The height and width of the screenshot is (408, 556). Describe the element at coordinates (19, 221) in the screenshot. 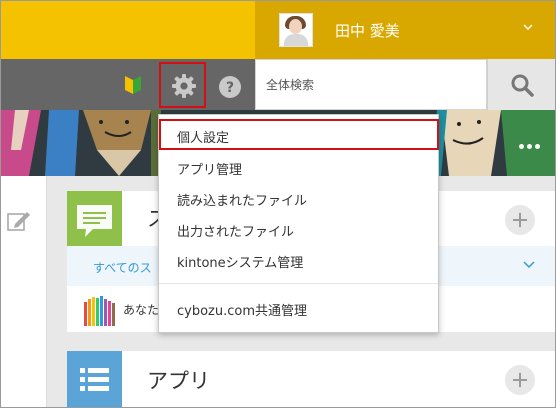

I see `edit-icon` at that location.